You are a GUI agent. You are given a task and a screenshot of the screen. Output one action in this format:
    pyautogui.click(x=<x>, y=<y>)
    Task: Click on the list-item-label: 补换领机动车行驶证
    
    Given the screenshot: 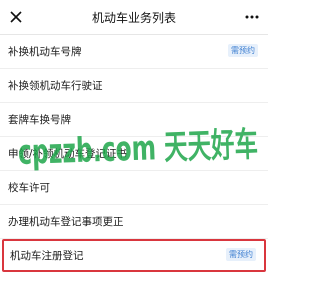 What is the action you would take?
    pyautogui.click(x=55, y=86)
    